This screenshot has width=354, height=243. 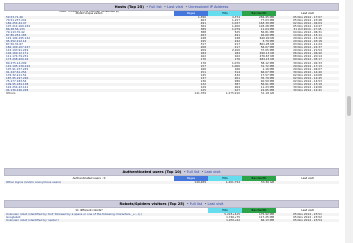 I want to click on hosts-last-visit-link: Last visit, so click(x=175, y=7).